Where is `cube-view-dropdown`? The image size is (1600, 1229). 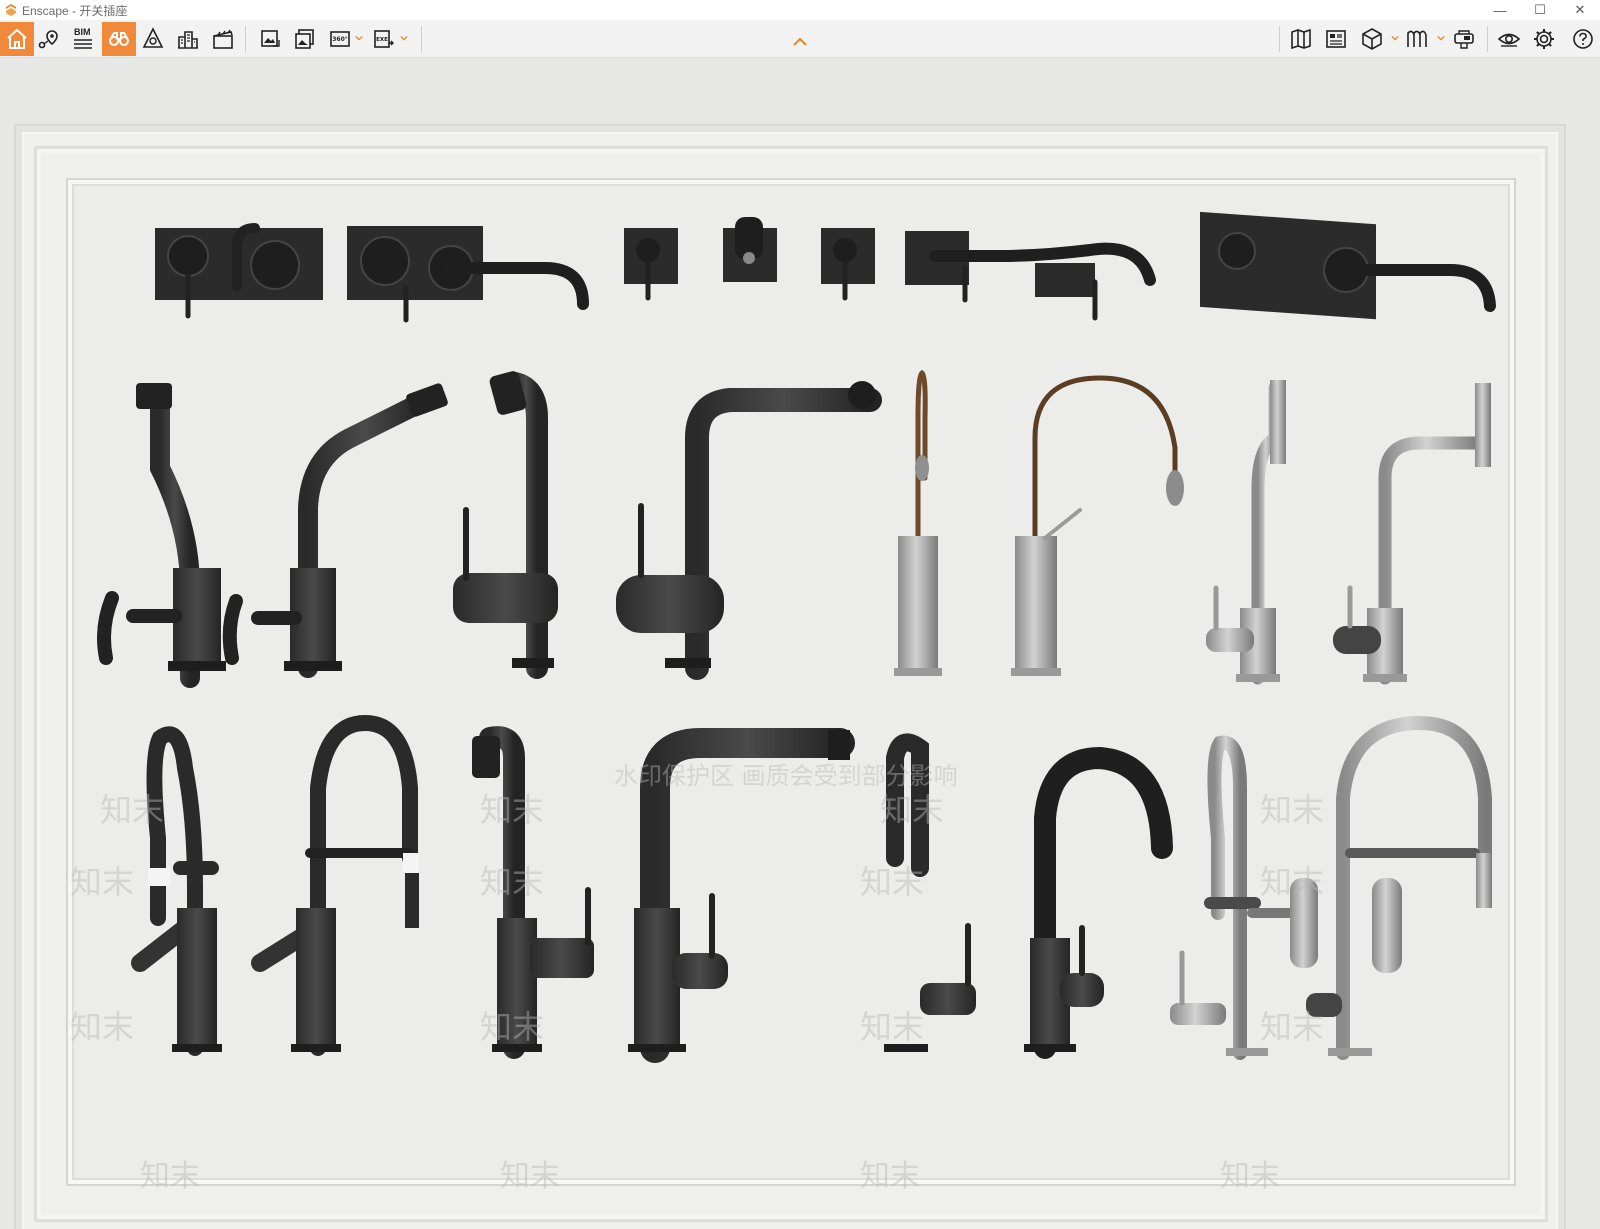 cube-view-dropdown is located at coordinates (1395, 38).